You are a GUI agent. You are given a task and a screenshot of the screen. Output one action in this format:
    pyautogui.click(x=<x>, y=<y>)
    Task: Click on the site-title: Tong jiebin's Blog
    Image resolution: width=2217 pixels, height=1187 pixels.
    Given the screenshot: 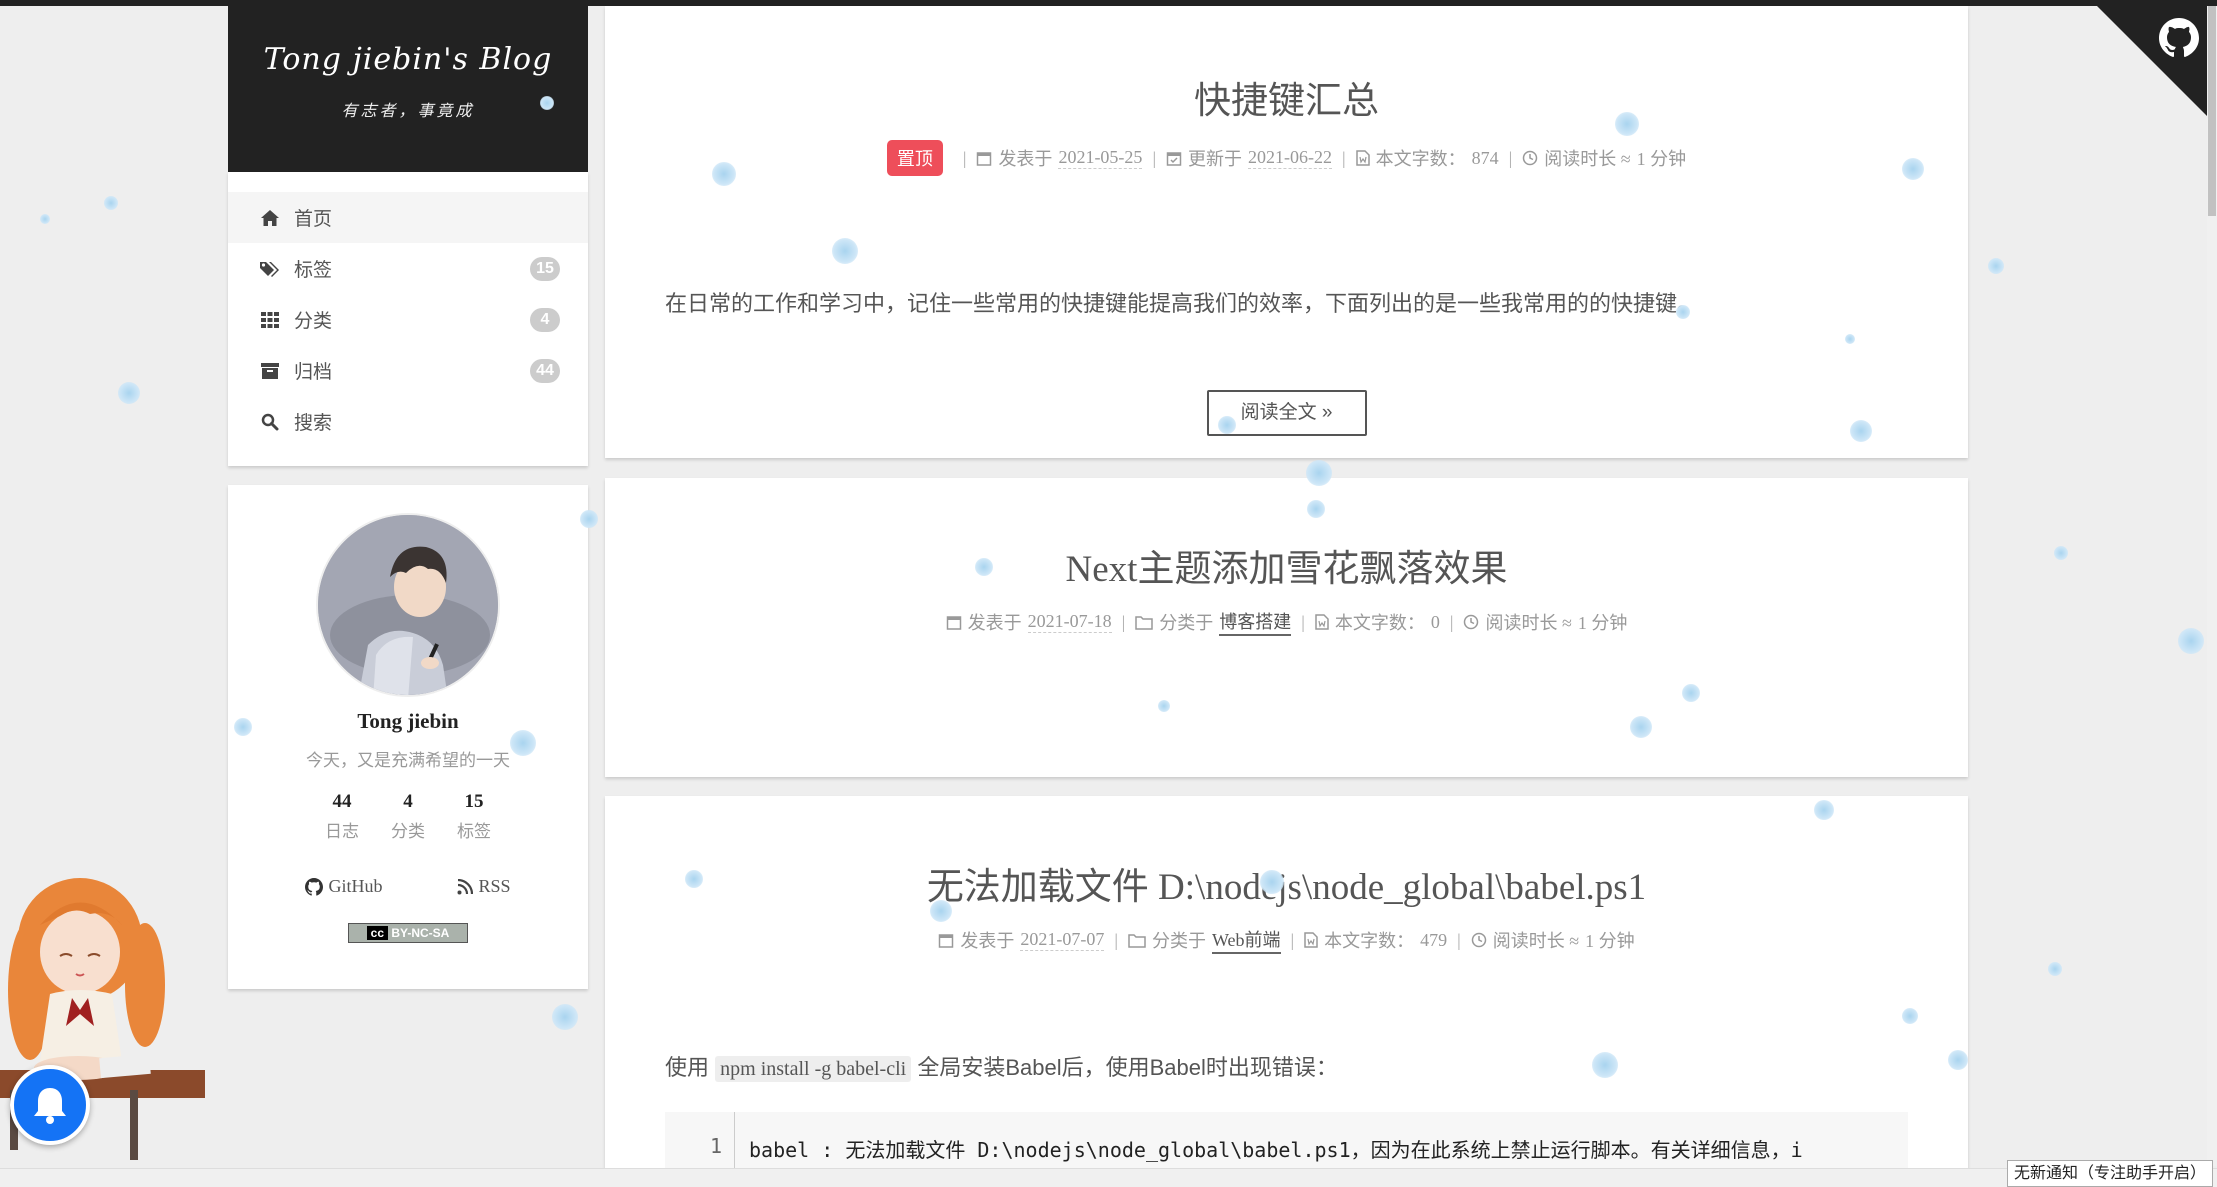 What is the action you would take?
    pyautogui.click(x=408, y=59)
    